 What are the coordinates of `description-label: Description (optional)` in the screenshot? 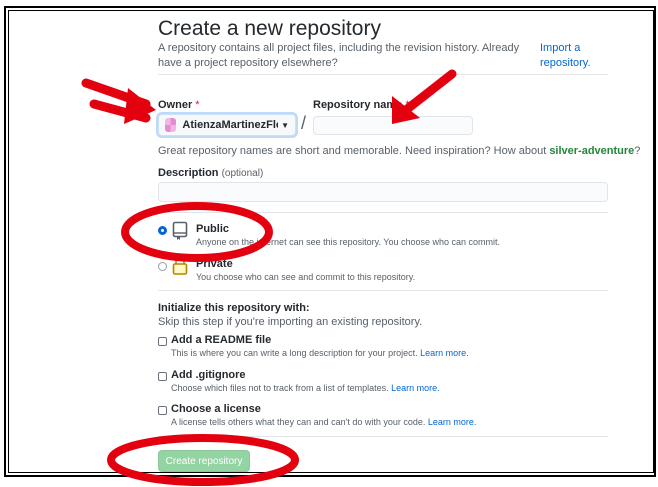 It's located at (210, 173).